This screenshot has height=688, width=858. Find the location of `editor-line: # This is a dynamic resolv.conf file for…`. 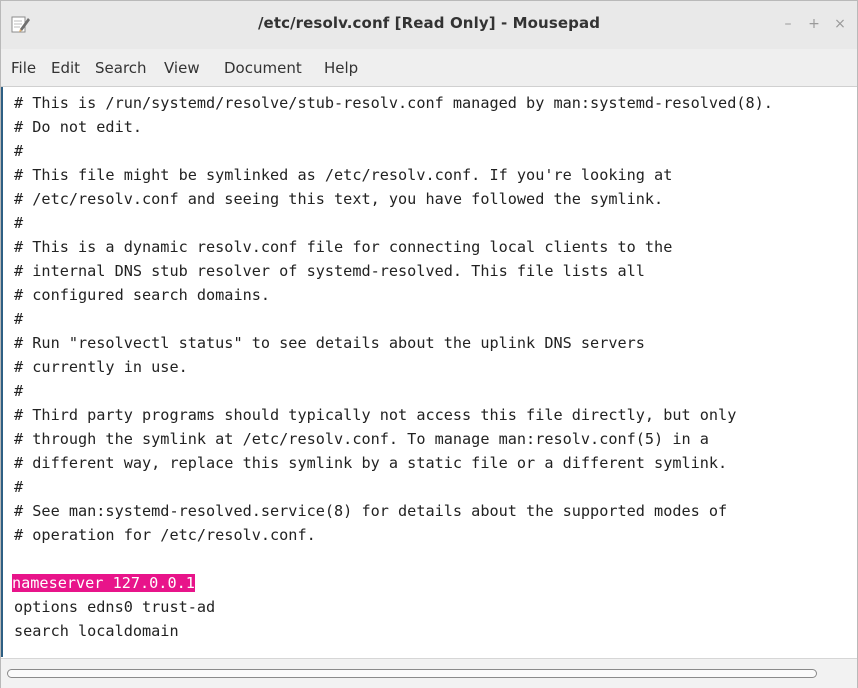

editor-line: # This is a dynamic resolv.conf file for… is located at coordinates (343, 247).